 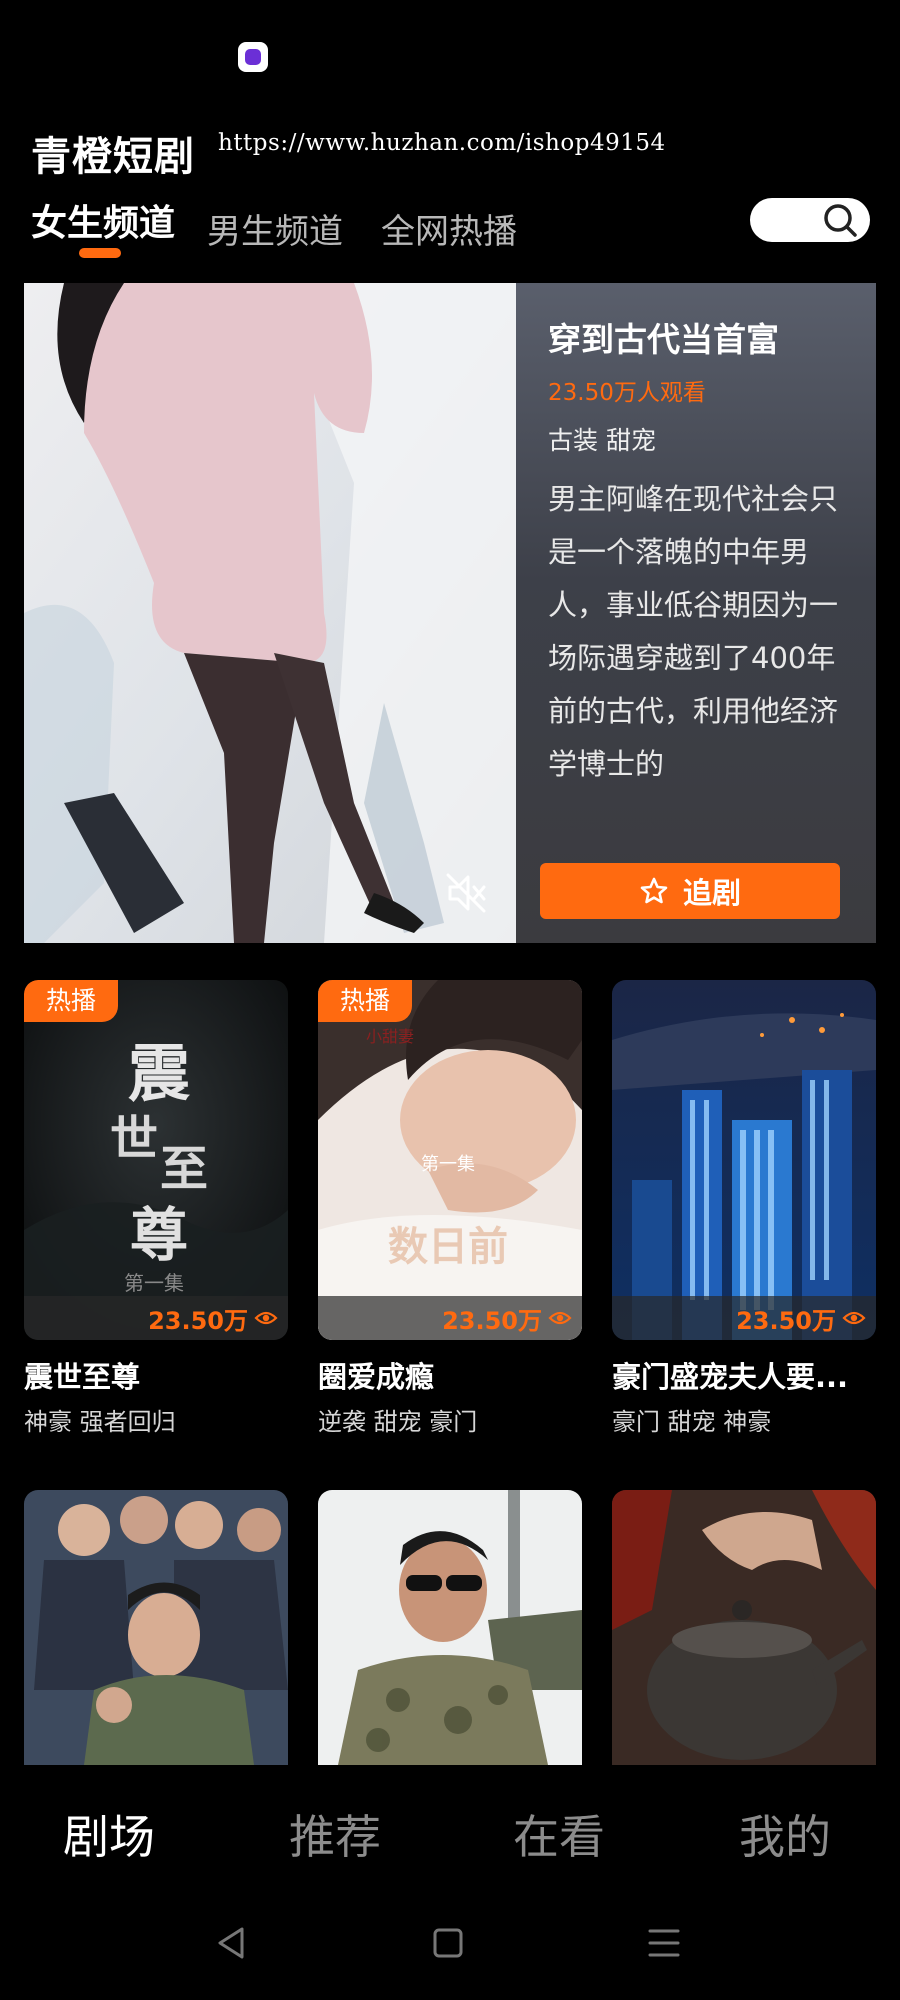 I want to click on poster-image: 震 世 至 尊 第一集, so click(x=156, y=1160).